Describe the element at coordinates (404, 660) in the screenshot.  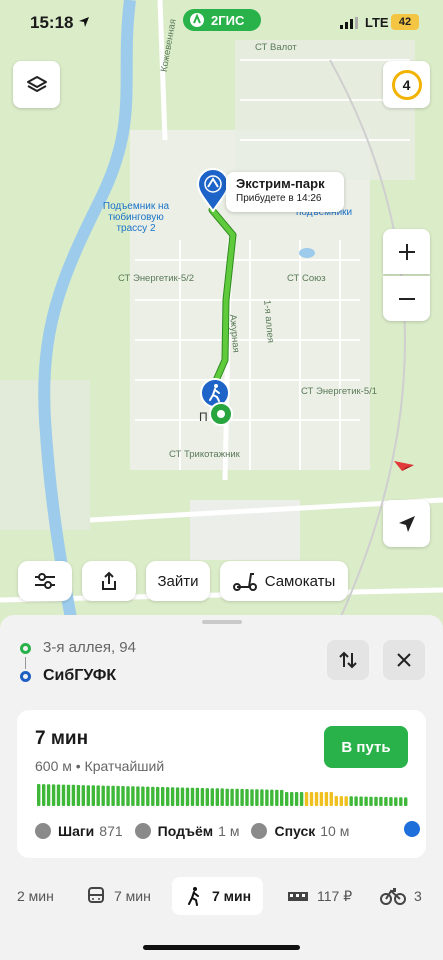
I see `close-route-button` at that location.